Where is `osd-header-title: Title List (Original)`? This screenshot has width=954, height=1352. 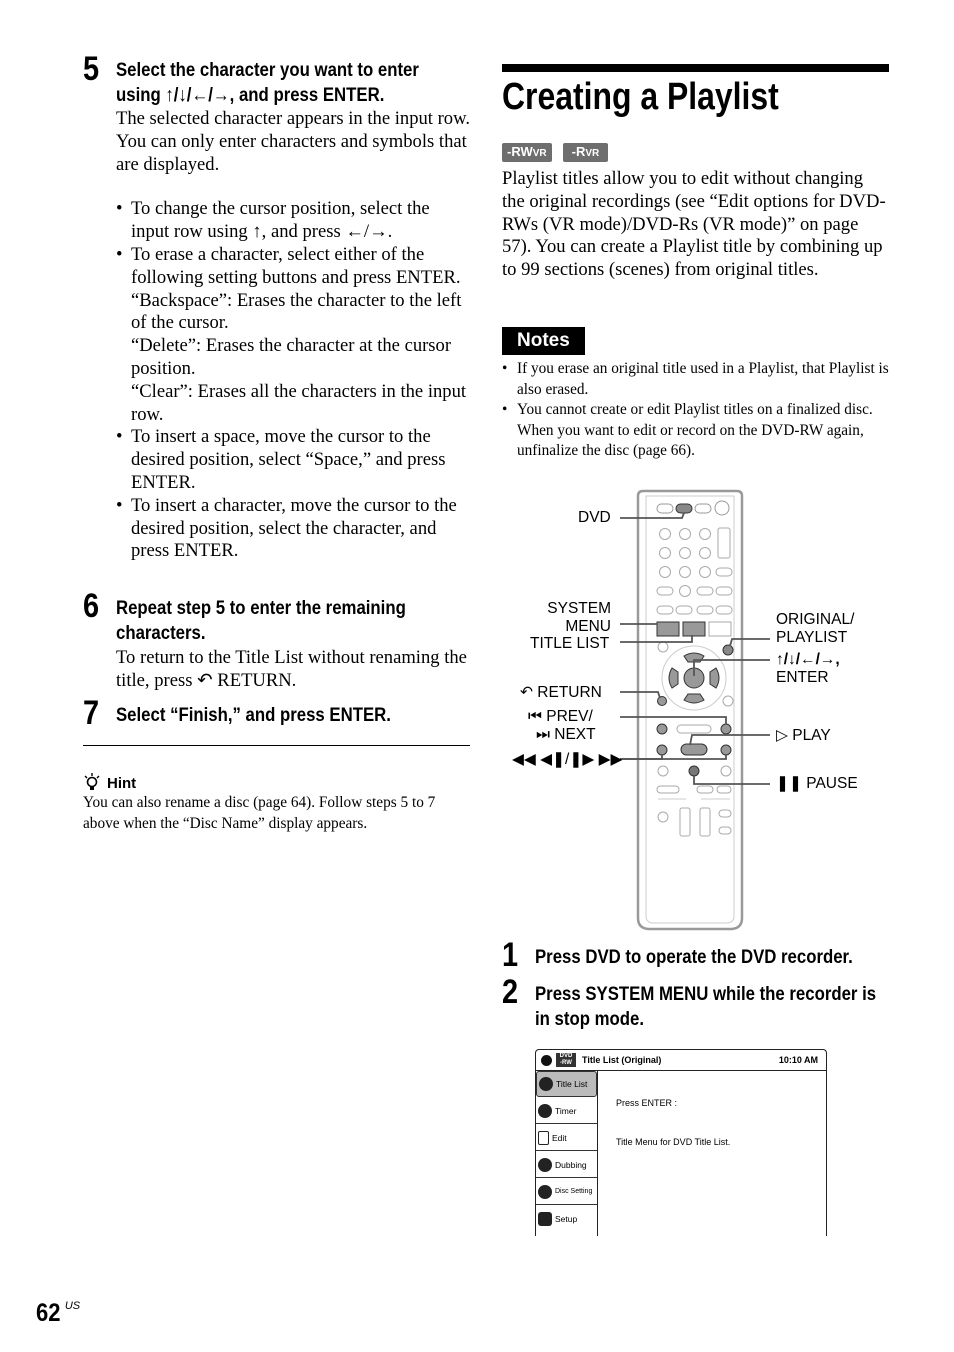
osd-header-title: Title List (Original) is located at coordinates (622, 1060).